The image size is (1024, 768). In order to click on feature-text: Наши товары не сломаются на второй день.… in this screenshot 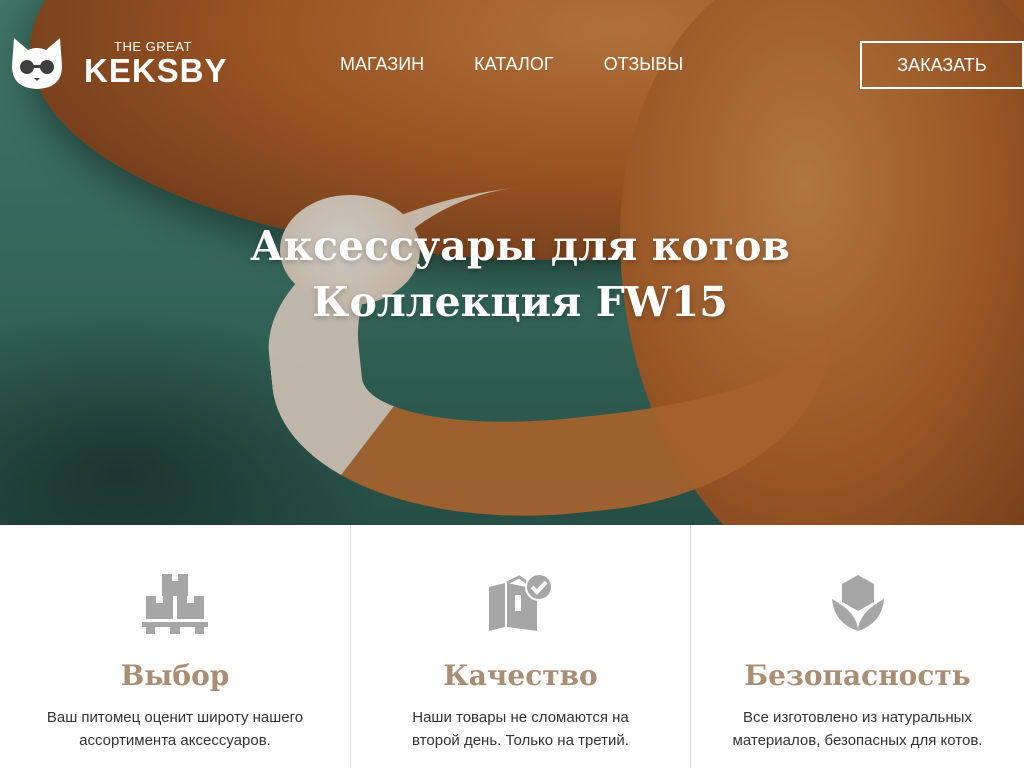, I will do `click(520, 729)`.